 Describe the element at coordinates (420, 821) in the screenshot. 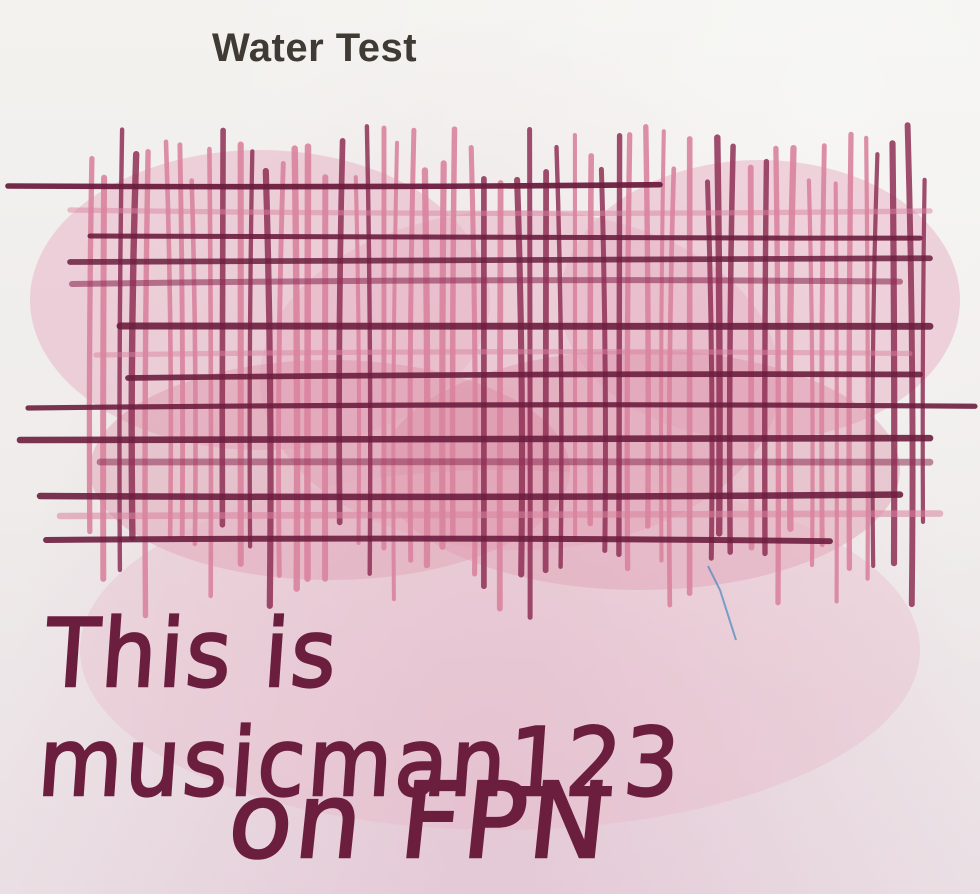

I see `handwriting-line-2: on FPN` at that location.